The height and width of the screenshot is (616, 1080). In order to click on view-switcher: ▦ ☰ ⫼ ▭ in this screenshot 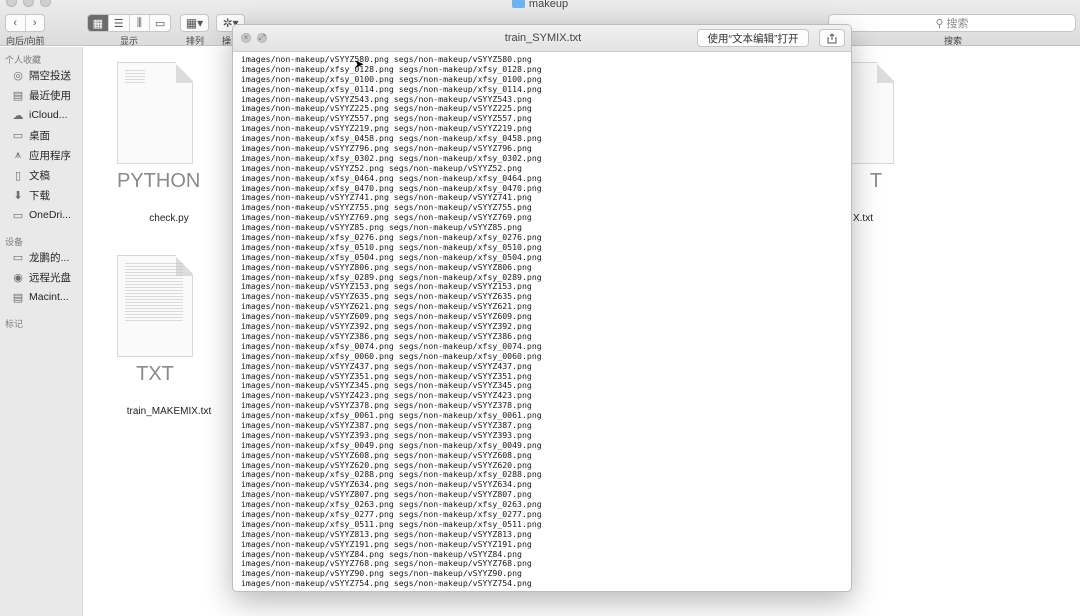, I will do `click(129, 23)`.